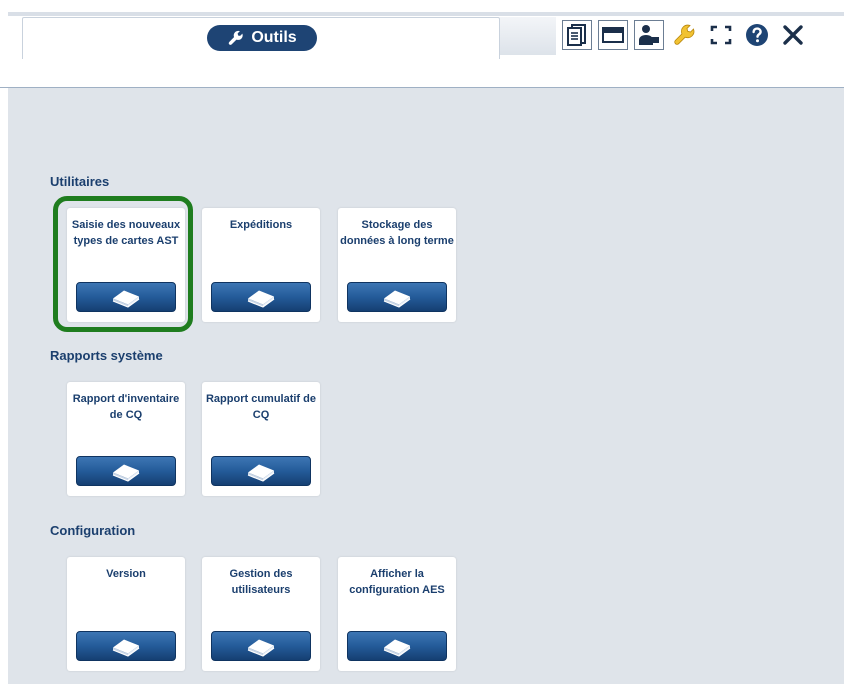 The image size is (844, 684). I want to click on card-gestion-utilisateurs: Gestion des utilisateurs, so click(261, 614).